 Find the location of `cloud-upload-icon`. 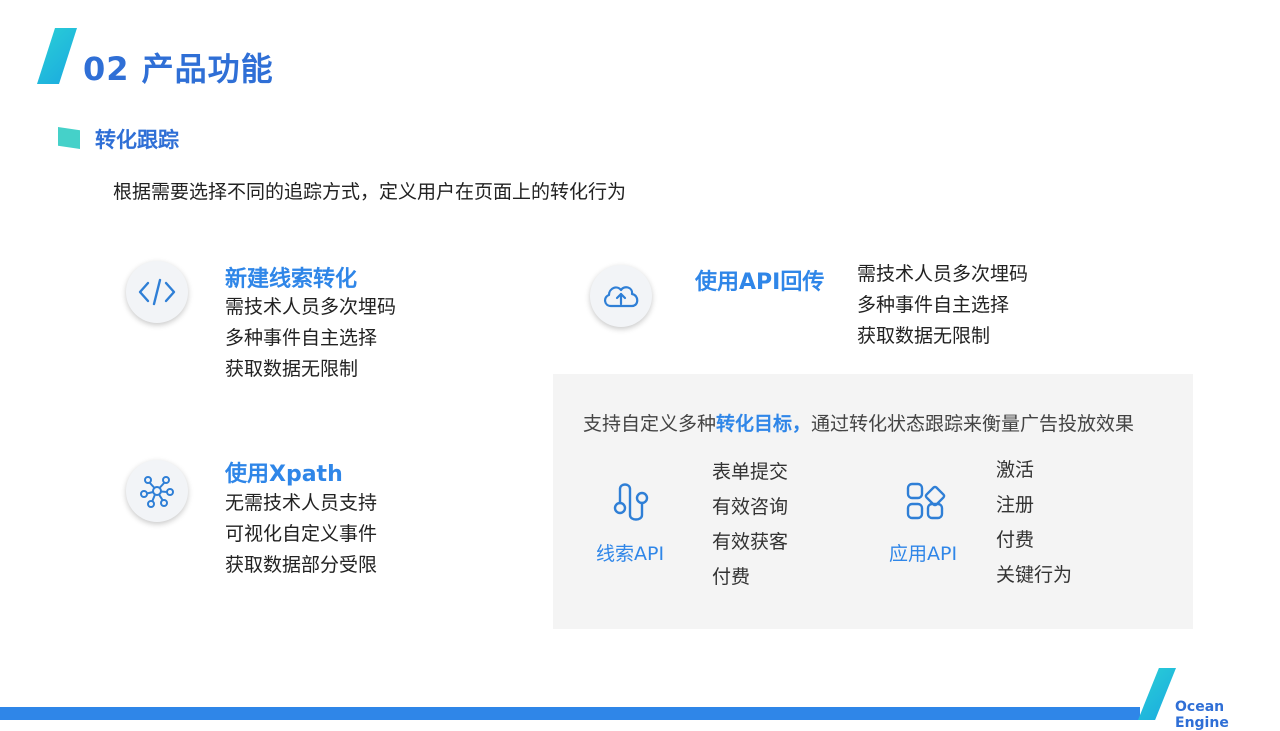

cloud-upload-icon is located at coordinates (621, 296).